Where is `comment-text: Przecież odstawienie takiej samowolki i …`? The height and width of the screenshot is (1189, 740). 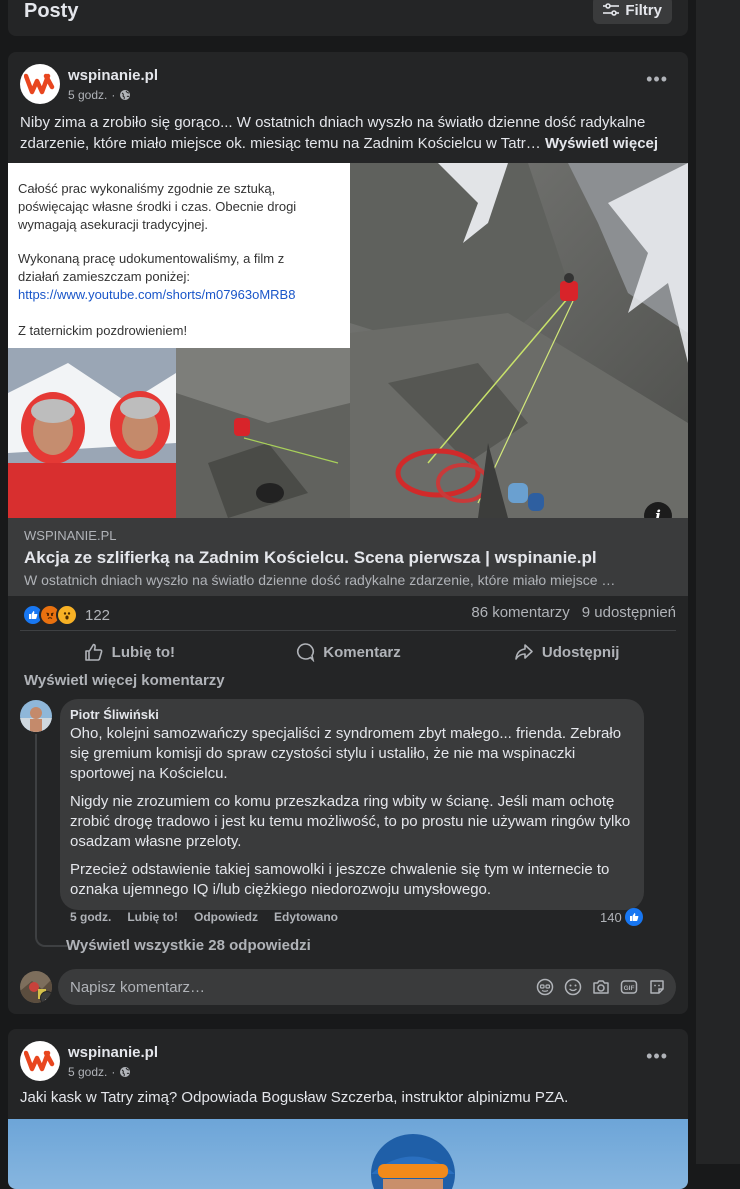 comment-text: Przecież odstawienie takiej samowolki i … is located at coordinates (340, 879).